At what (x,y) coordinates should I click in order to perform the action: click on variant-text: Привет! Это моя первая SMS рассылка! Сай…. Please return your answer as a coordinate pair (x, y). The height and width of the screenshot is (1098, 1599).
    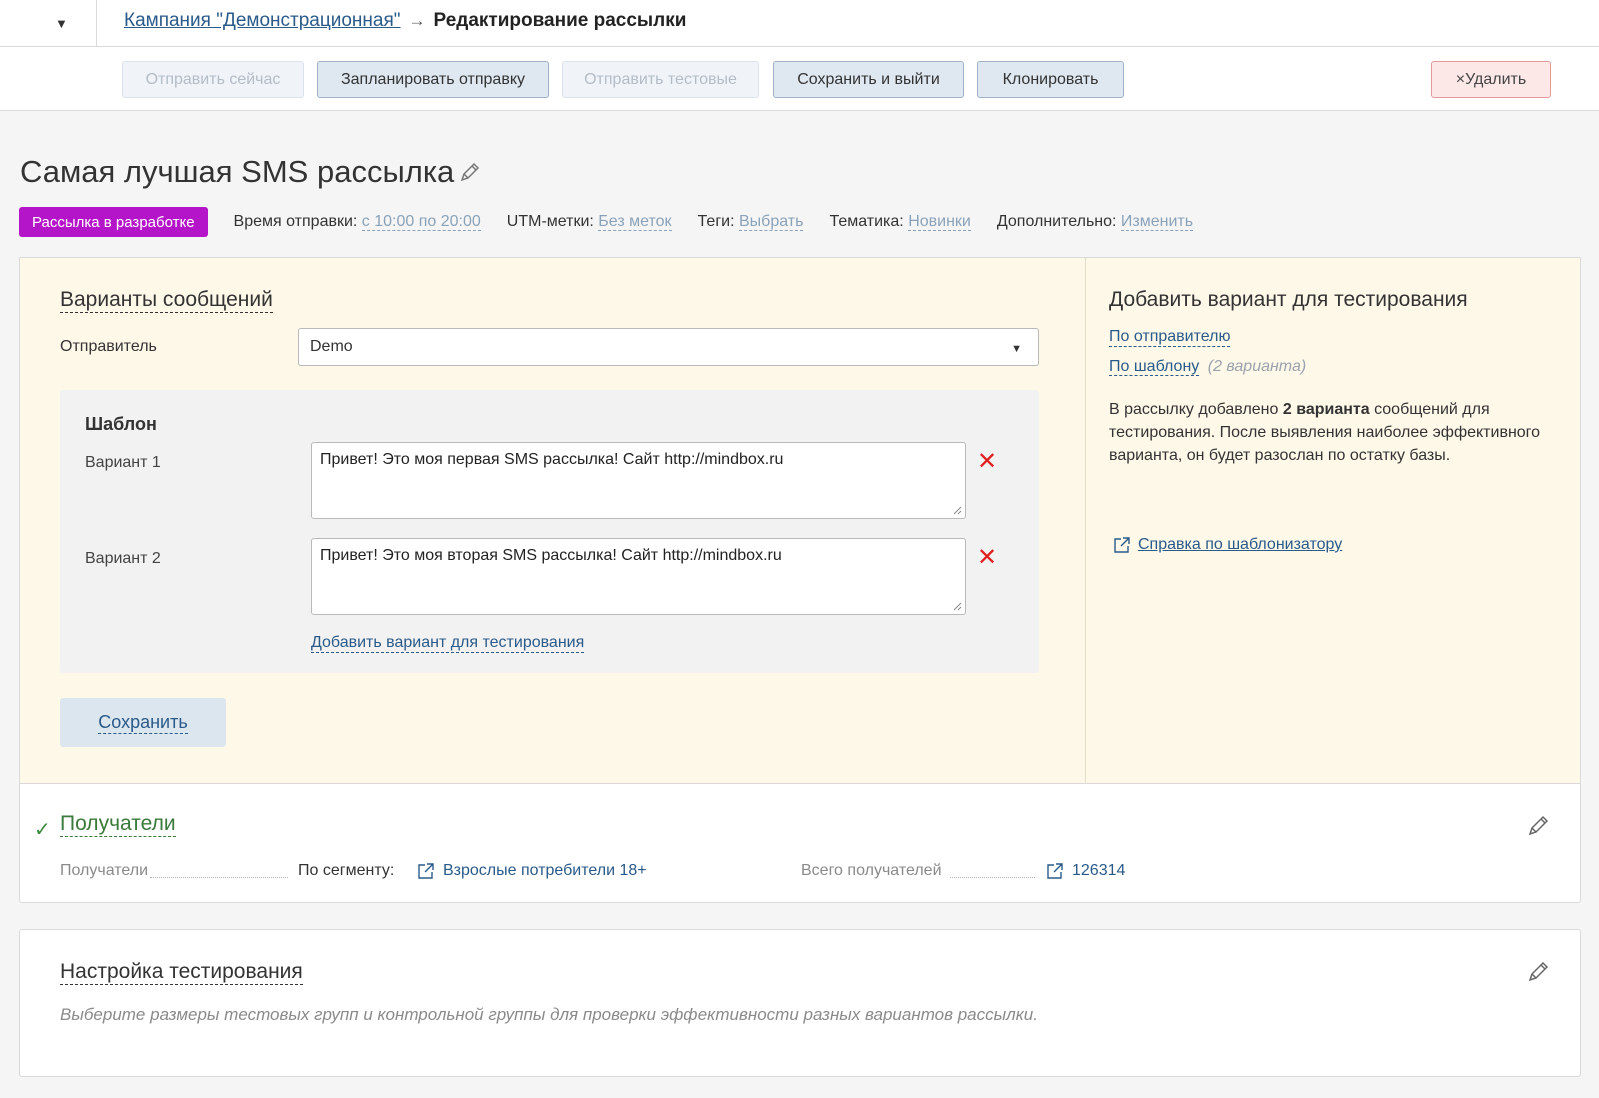
    Looking at the image, I should click on (552, 459).